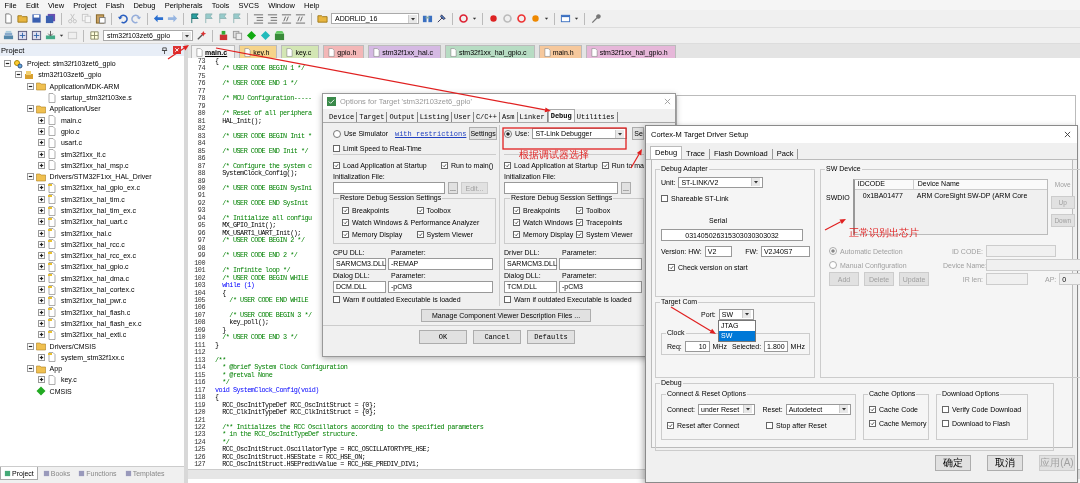  What do you see at coordinates (427, 18) in the screenshot?
I see `find-icon` at bounding box center [427, 18].